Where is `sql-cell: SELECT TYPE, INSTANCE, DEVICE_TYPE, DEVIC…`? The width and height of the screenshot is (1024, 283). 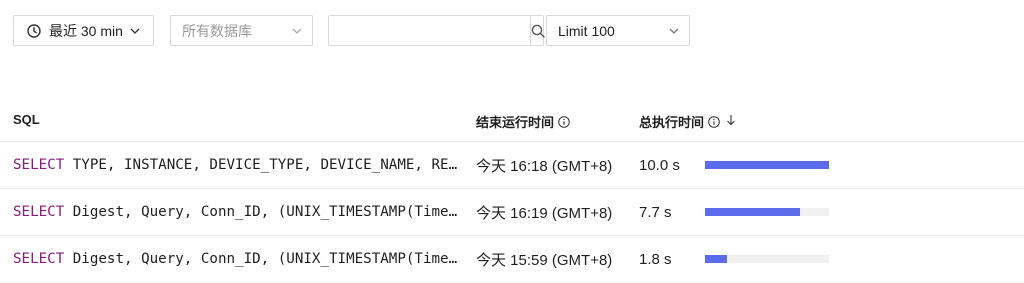
sql-cell: SELECT TYPE, INSTANCE, DEVICE_TYPE, DEVIC… is located at coordinates (235, 165).